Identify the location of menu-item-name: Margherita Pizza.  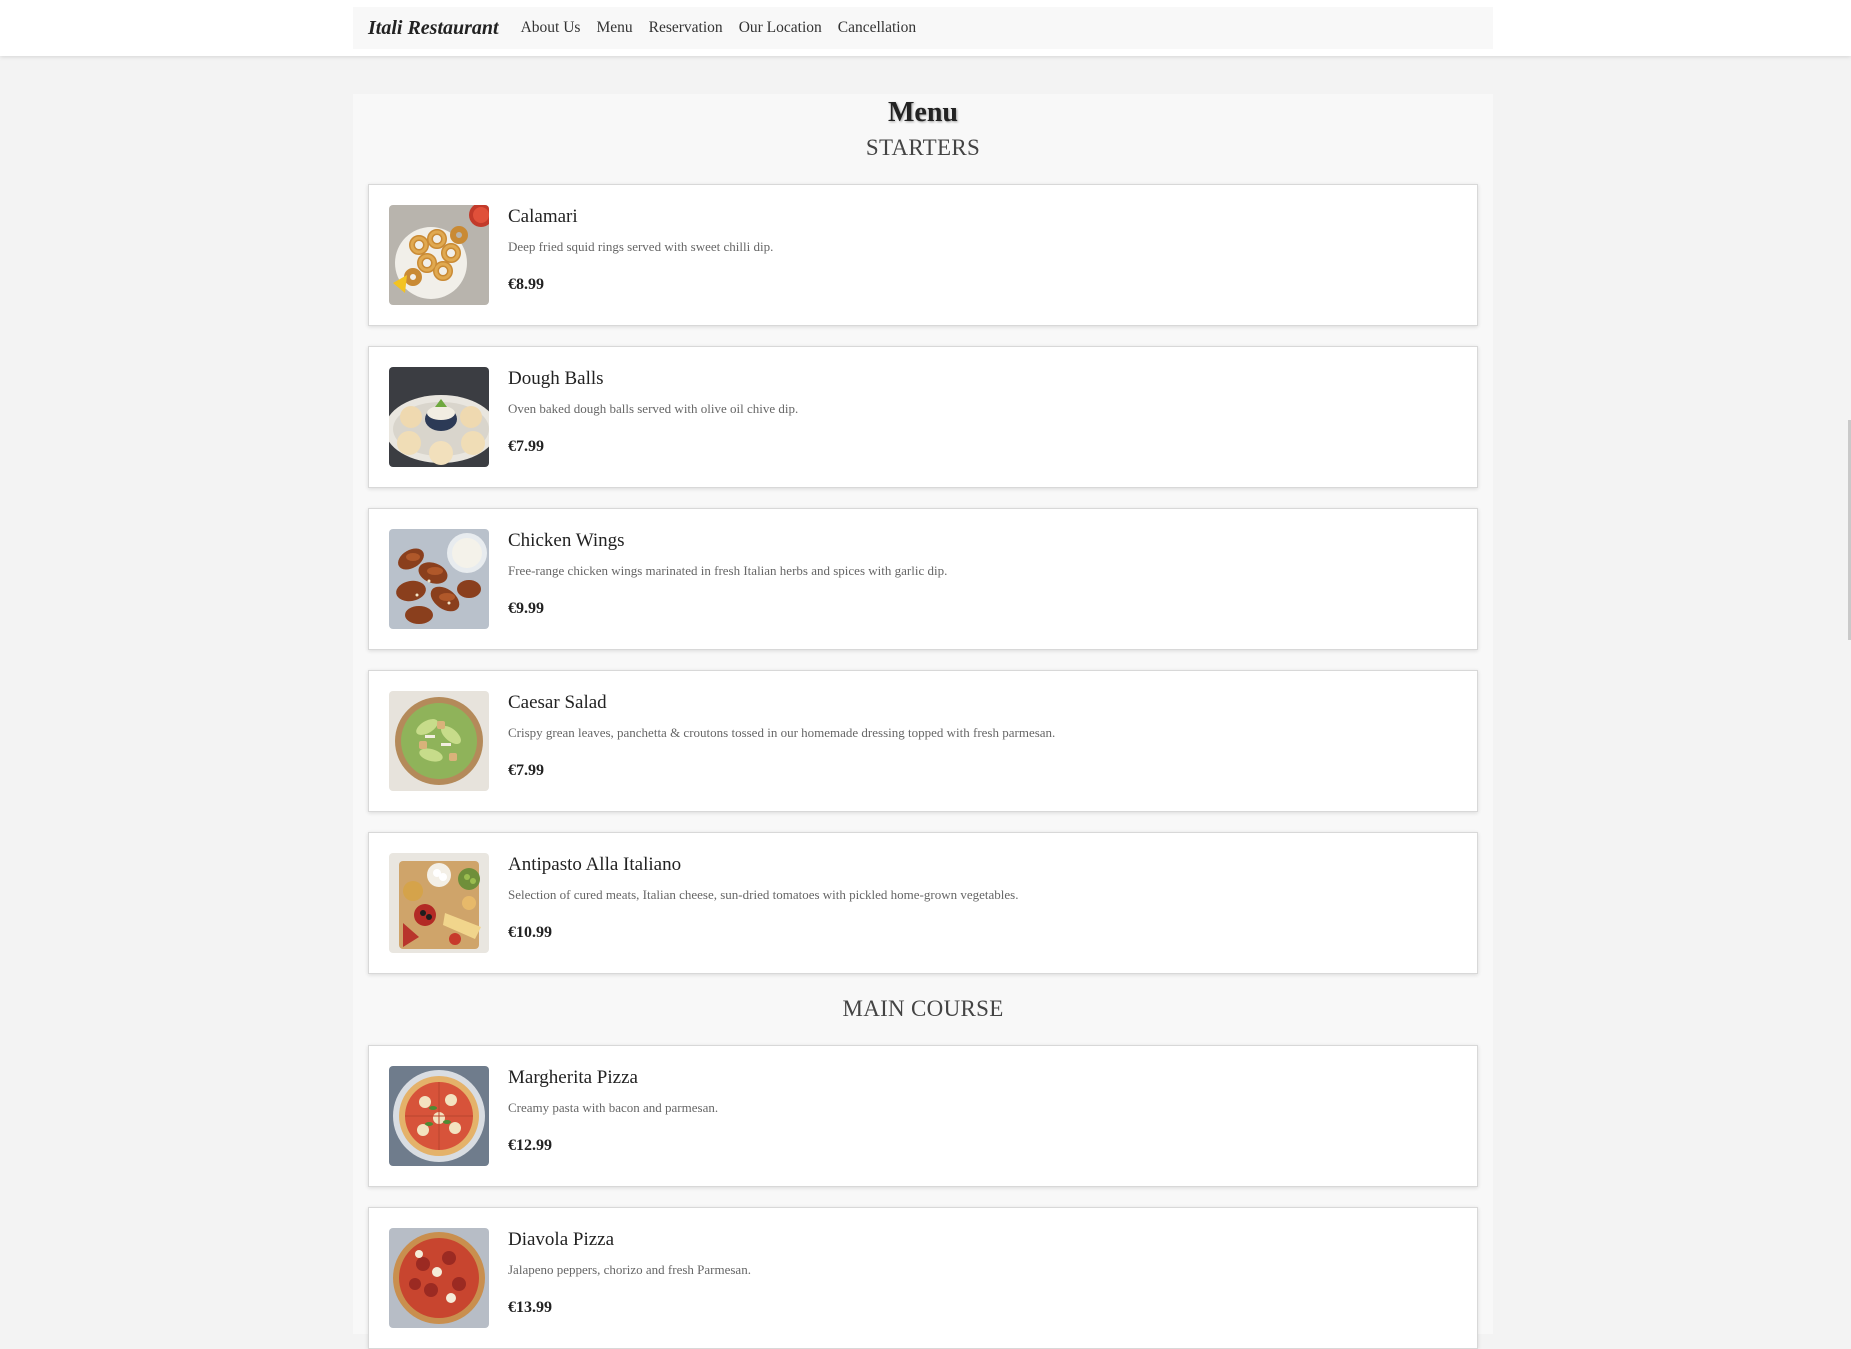
(573, 1077).